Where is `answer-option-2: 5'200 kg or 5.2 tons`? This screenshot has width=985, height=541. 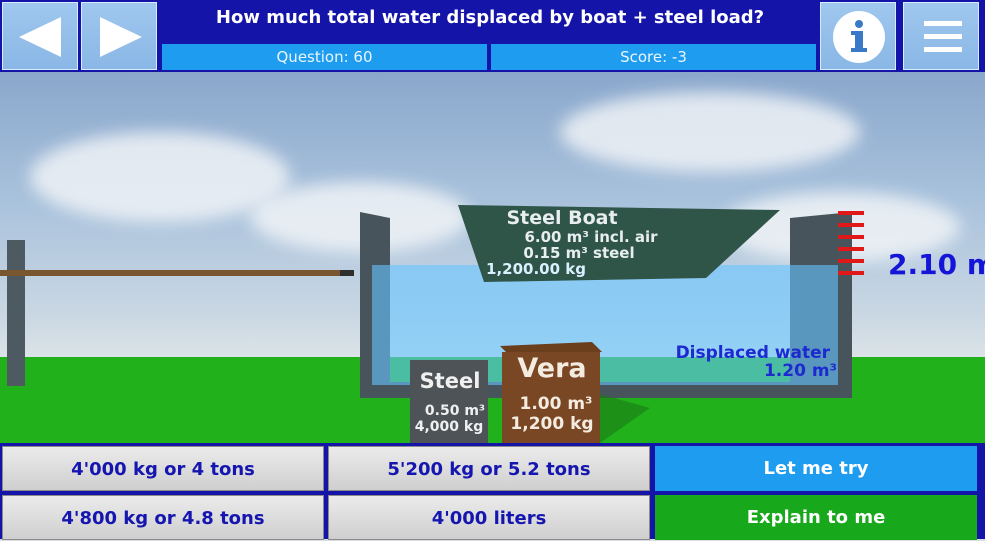
answer-option-2: 5'200 kg or 5.2 tons is located at coordinates (489, 468).